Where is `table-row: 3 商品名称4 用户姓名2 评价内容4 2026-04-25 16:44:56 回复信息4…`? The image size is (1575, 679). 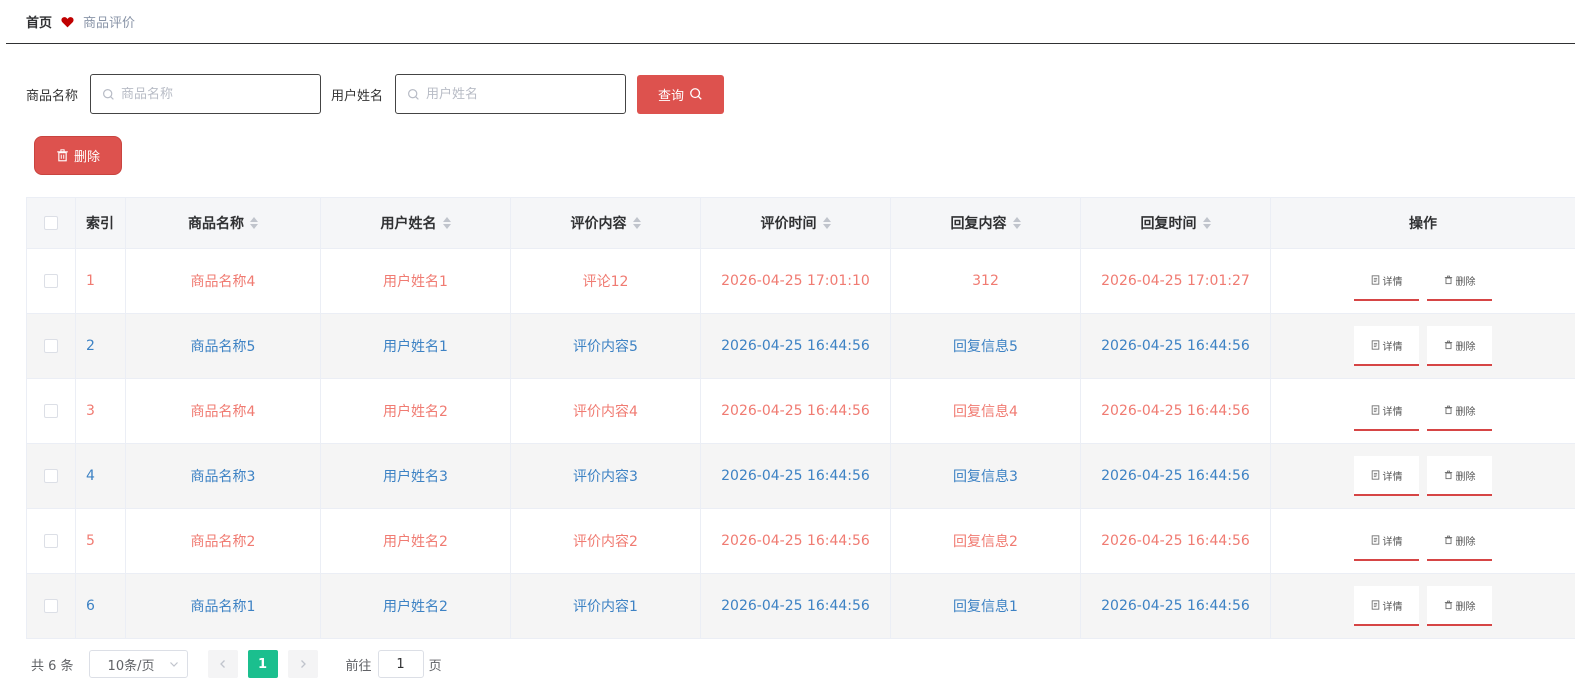 table-row: 3 商品名称4 用户姓名2 评价内容4 2026-04-25 16:44:56 回复信息4… is located at coordinates (800, 411).